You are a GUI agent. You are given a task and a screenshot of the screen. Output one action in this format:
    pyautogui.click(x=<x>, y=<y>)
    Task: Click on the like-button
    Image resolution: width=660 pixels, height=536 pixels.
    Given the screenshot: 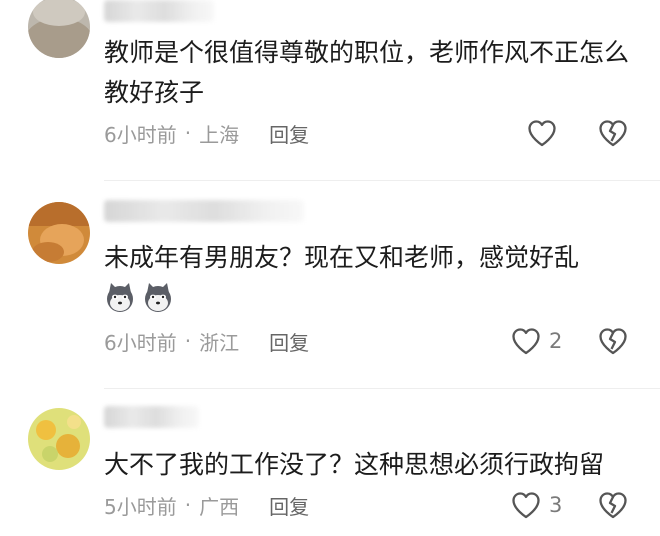 What is the action you would take?
    pyautogui.click(x=542, y=133)
    